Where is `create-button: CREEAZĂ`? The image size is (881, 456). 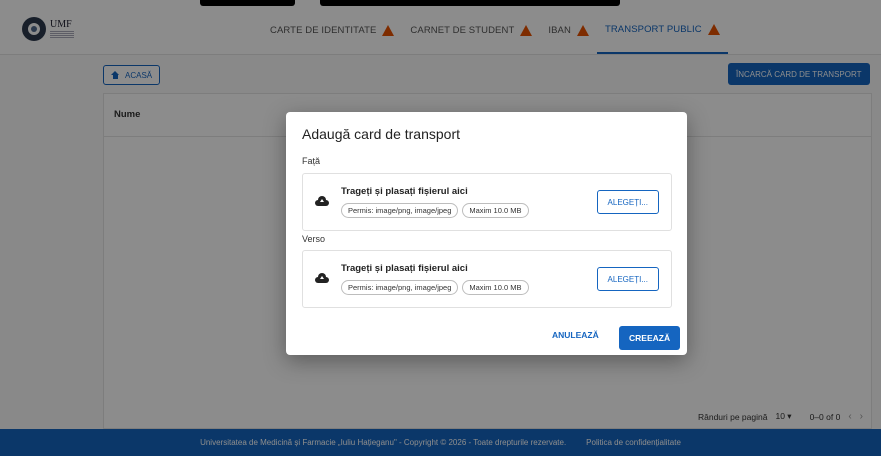 create-button: CREEAZĂ is located at coordinates (650, 338).